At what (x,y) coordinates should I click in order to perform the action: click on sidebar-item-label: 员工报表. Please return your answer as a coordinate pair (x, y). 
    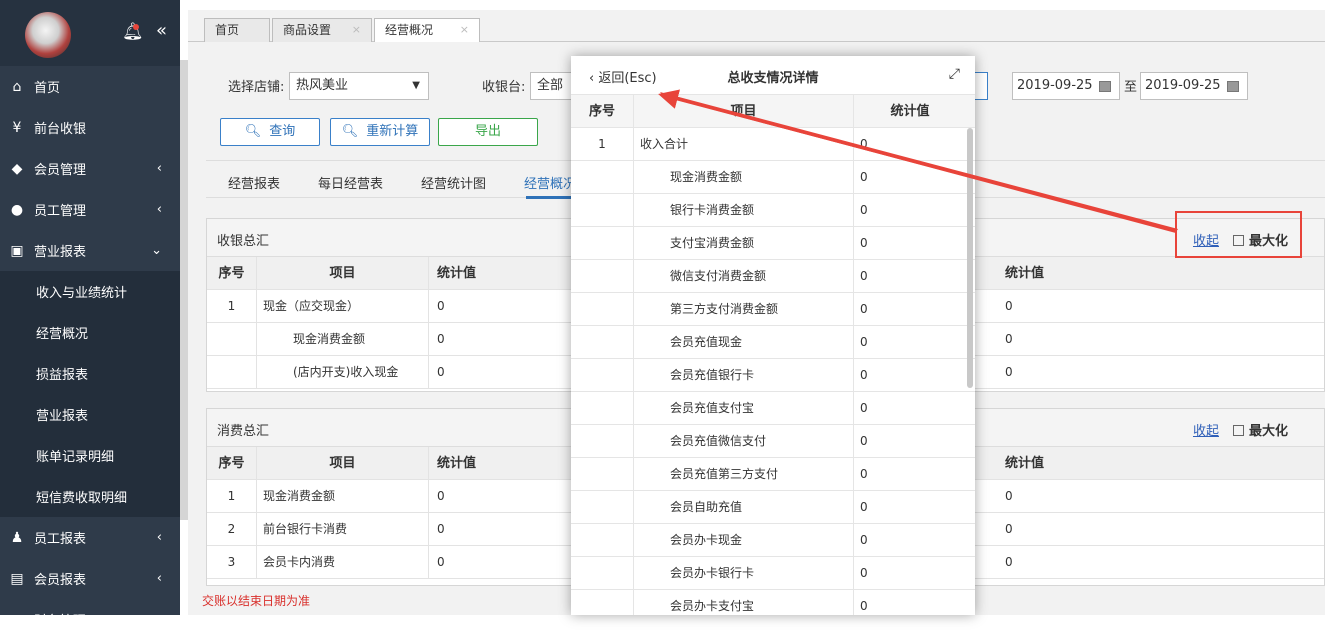
    Looking at the image, I should click on (60, 539).